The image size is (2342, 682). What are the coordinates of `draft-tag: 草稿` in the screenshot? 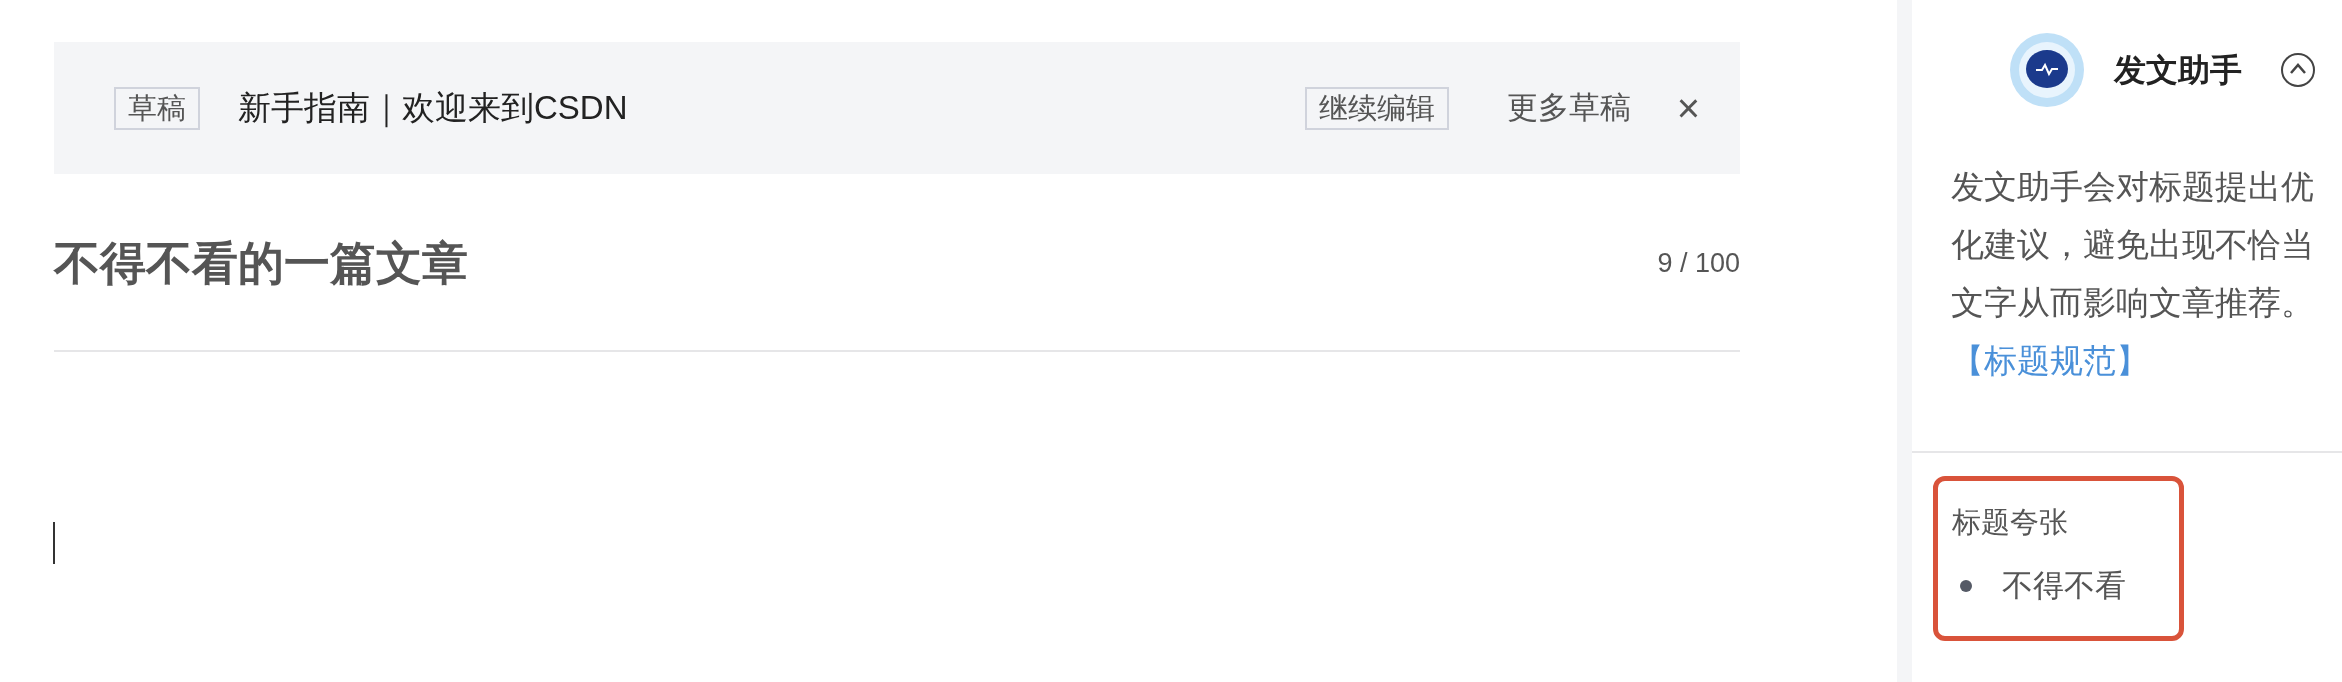 It's located at (157, 108).